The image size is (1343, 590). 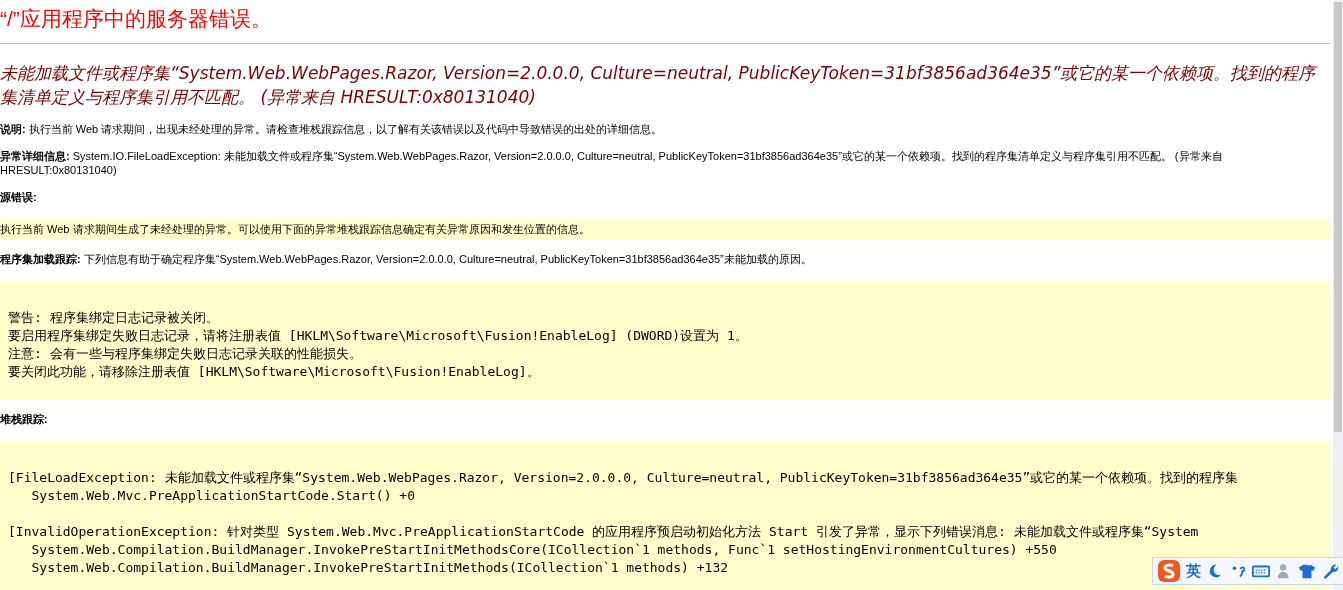 What do you see at coordinates (332, 129) in the screenshot?
I see `section-paragraph: 说明: 执行当前 Web 请求期间，出现未经处理的异常。请检查堆栈跟踪信息，以了解有关该错误以及代码中导致错误的出处的详细信息。` at bounding box center [332, 129].